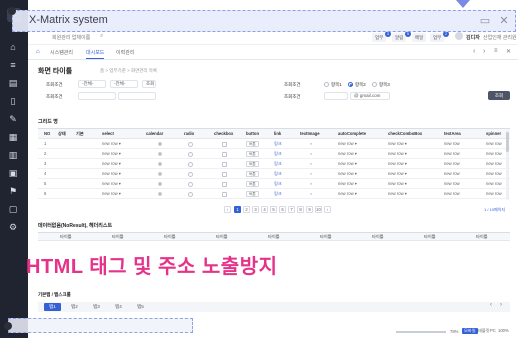 The height and width of the screenshot is (338, 518). I want to click on tab-history: 이력관리, so click(125, 53).